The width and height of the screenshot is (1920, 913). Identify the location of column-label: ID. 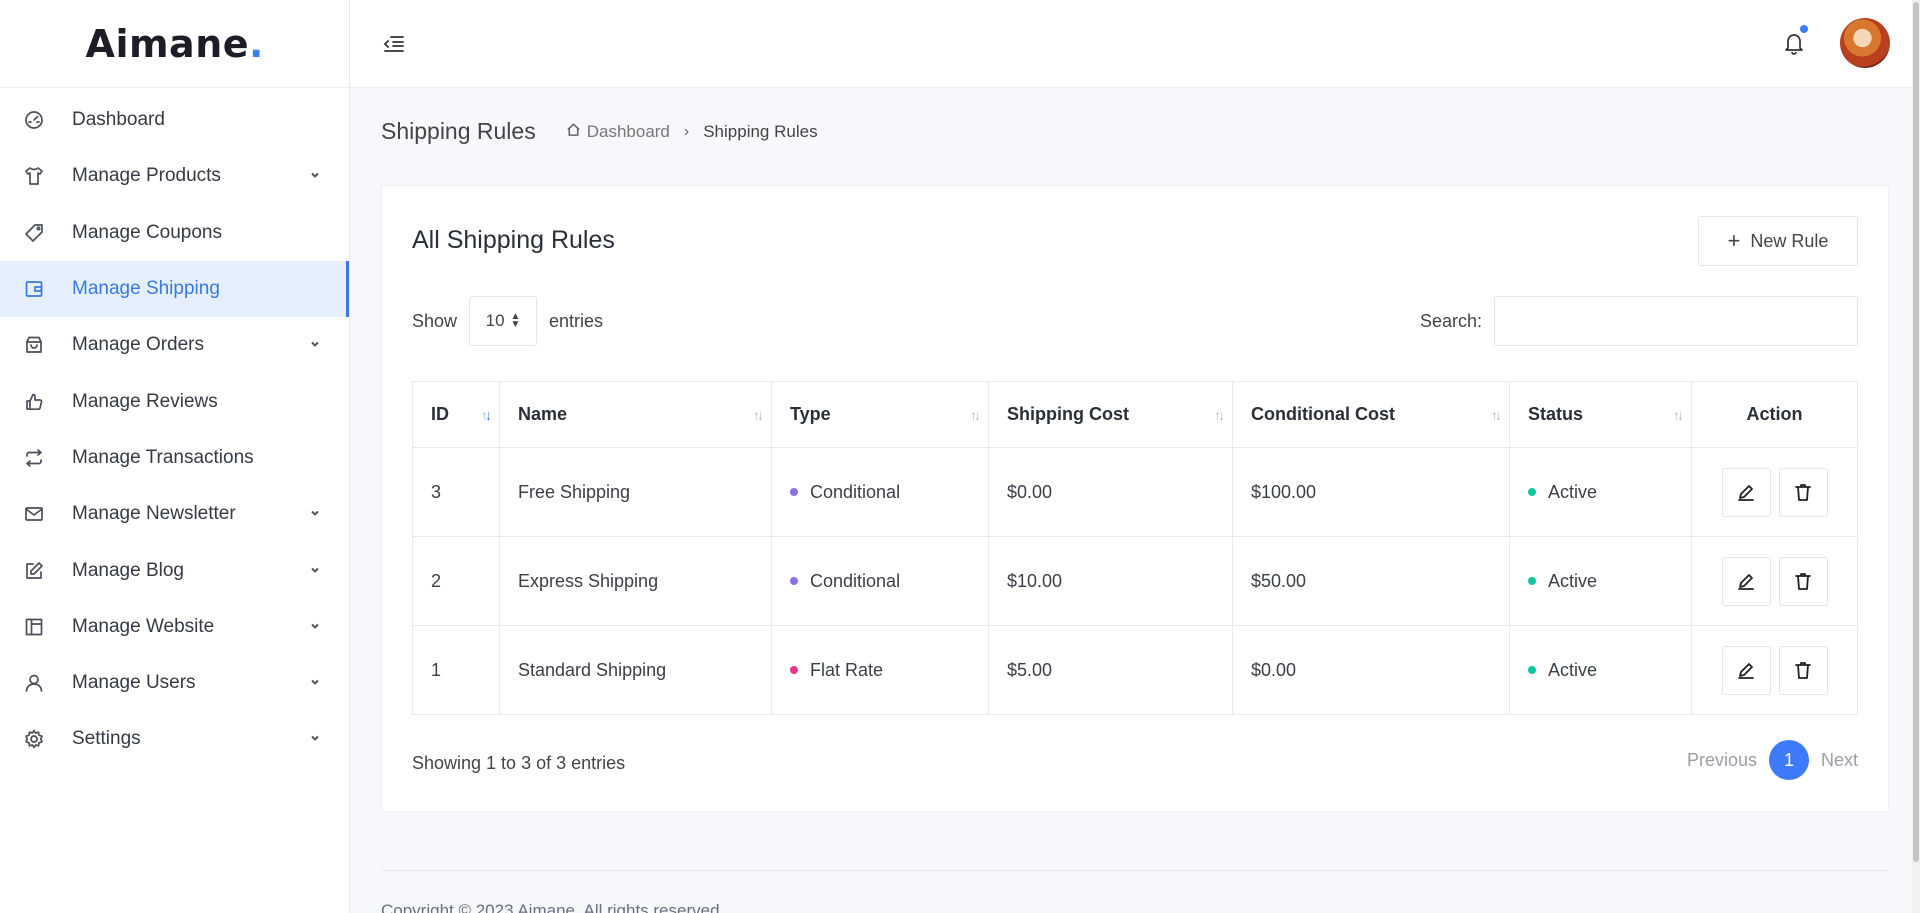
(440, 414).